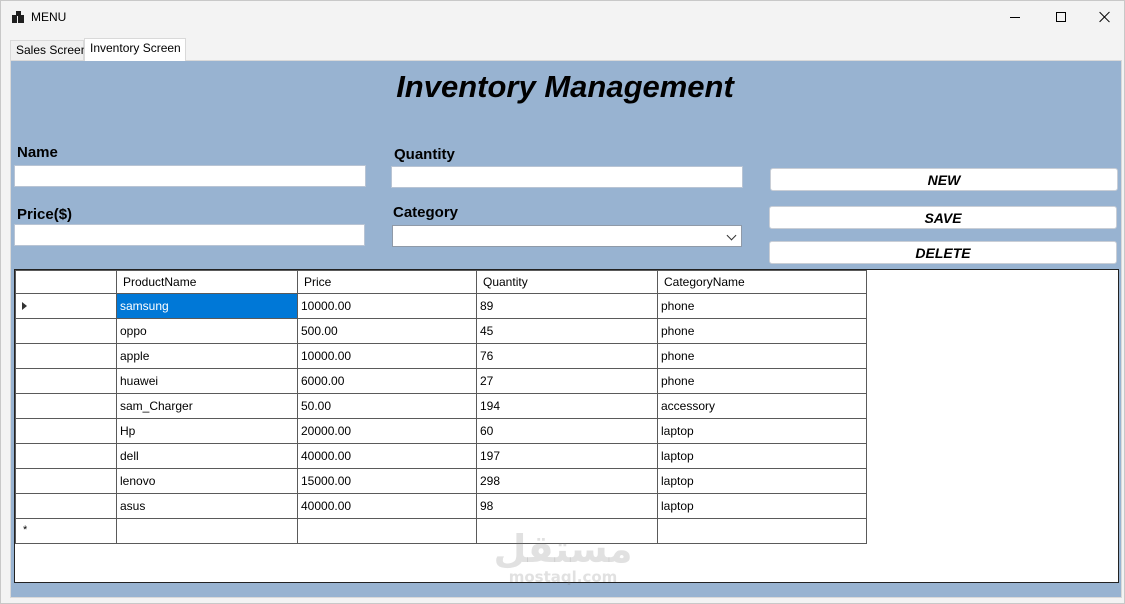 The height and width of the screenshot is (604, 1125). Describe the element at coordinates (762, 531) in the screenshot. I see `cell-categoryname` at that location.